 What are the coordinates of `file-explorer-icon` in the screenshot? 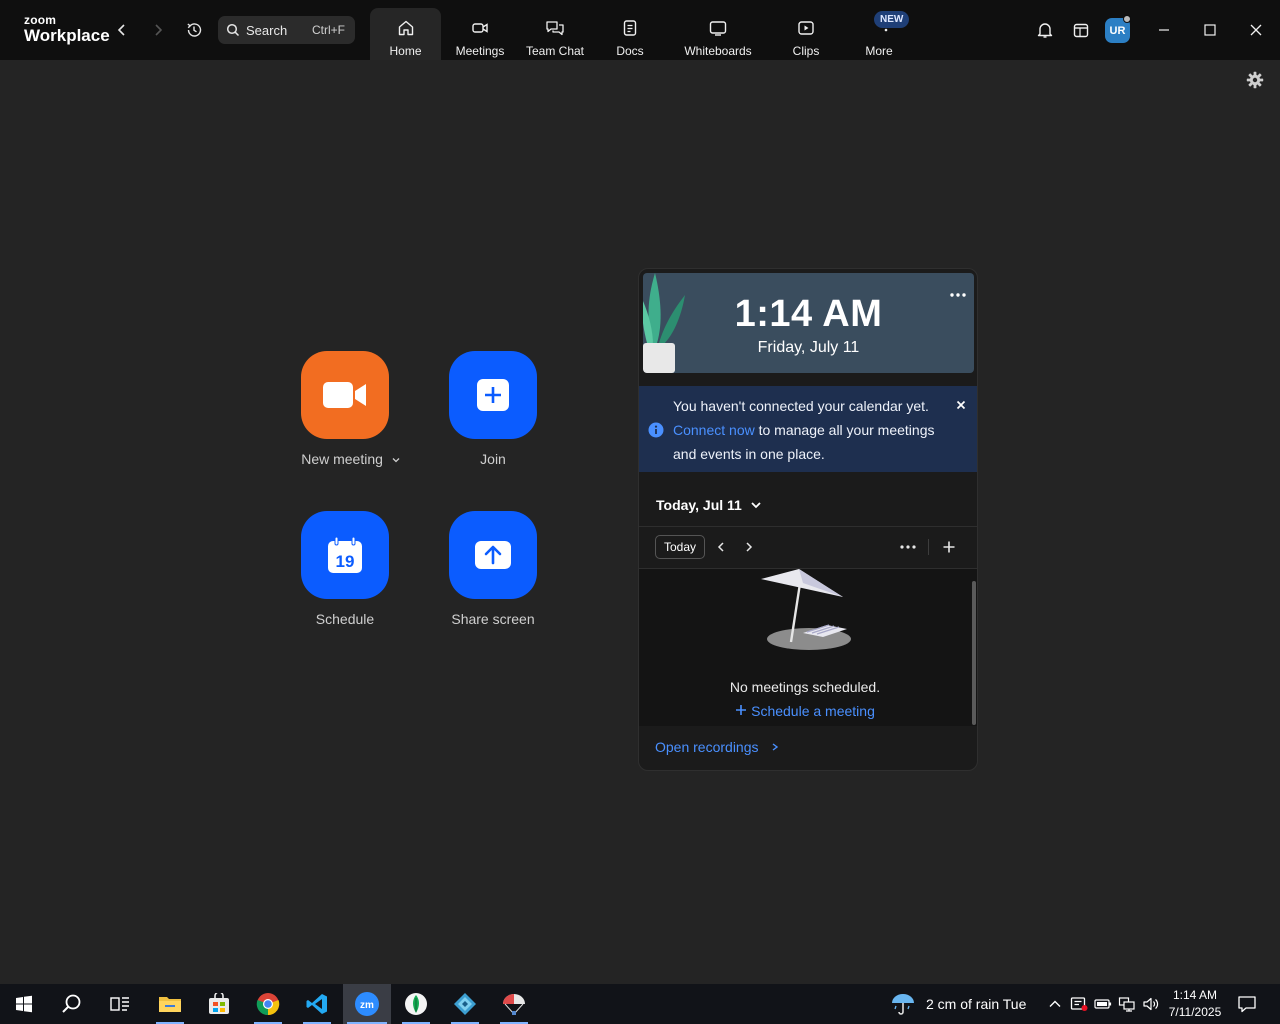 It's located at (170, 1004).